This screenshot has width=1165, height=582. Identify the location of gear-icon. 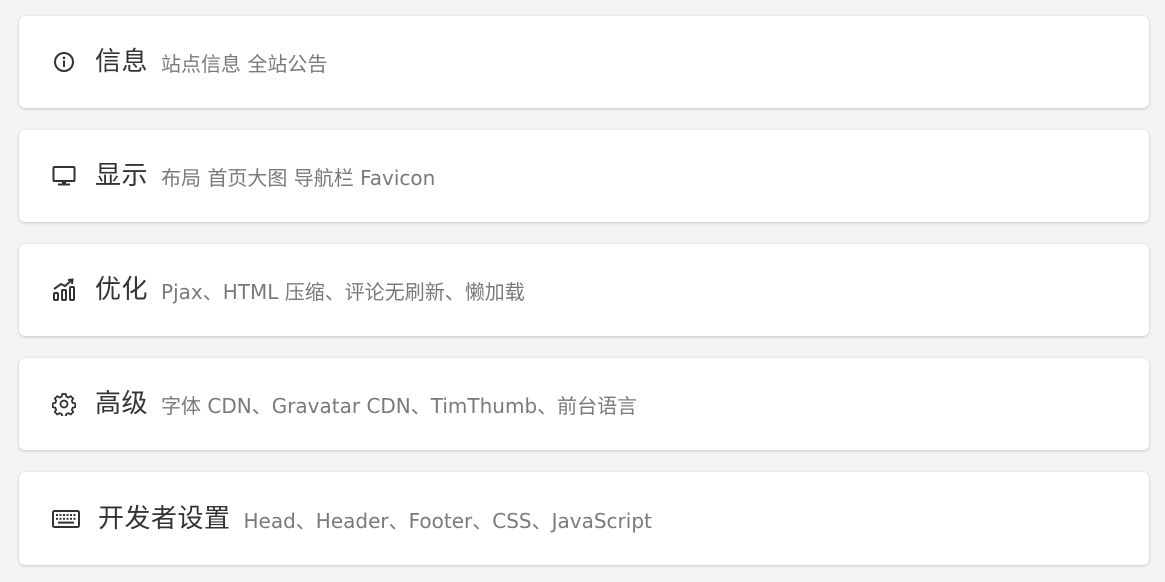
(64, 404).